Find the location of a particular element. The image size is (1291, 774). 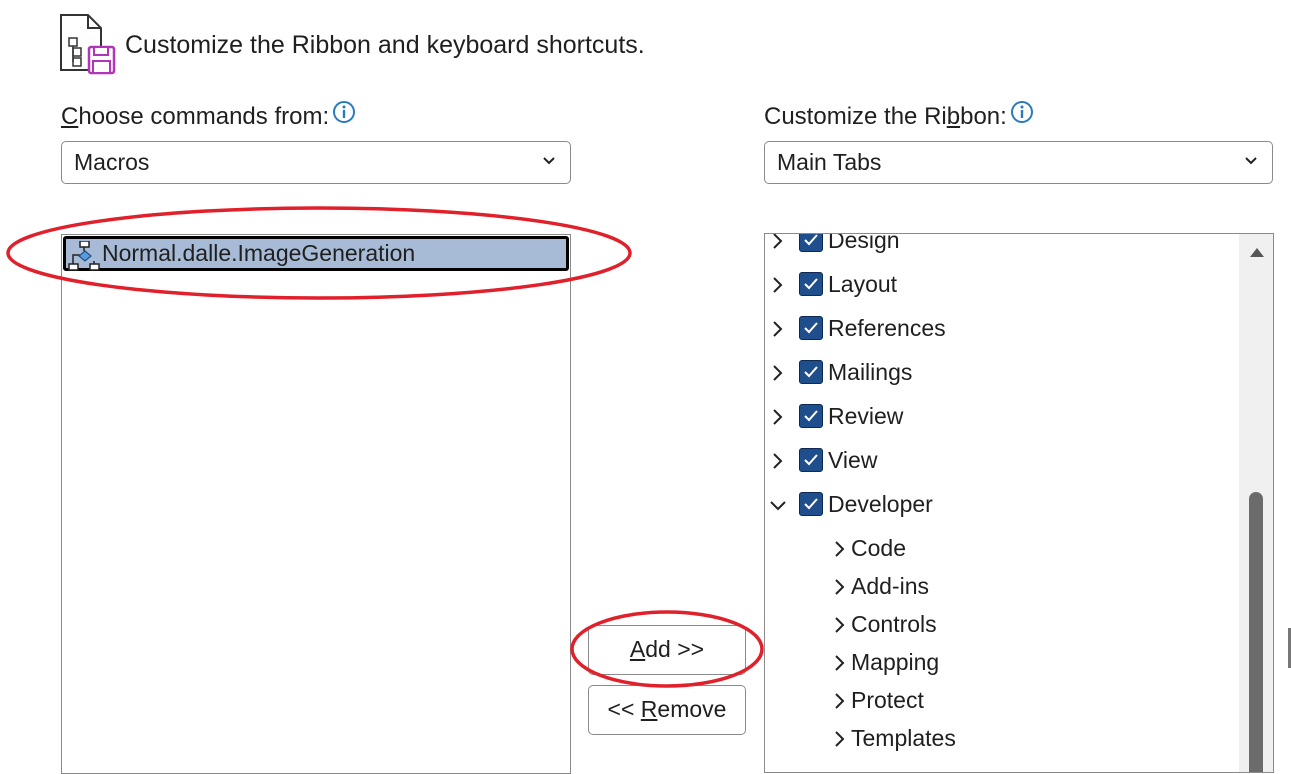

customize-ribbon-icon is located at coordinates (89, 45).